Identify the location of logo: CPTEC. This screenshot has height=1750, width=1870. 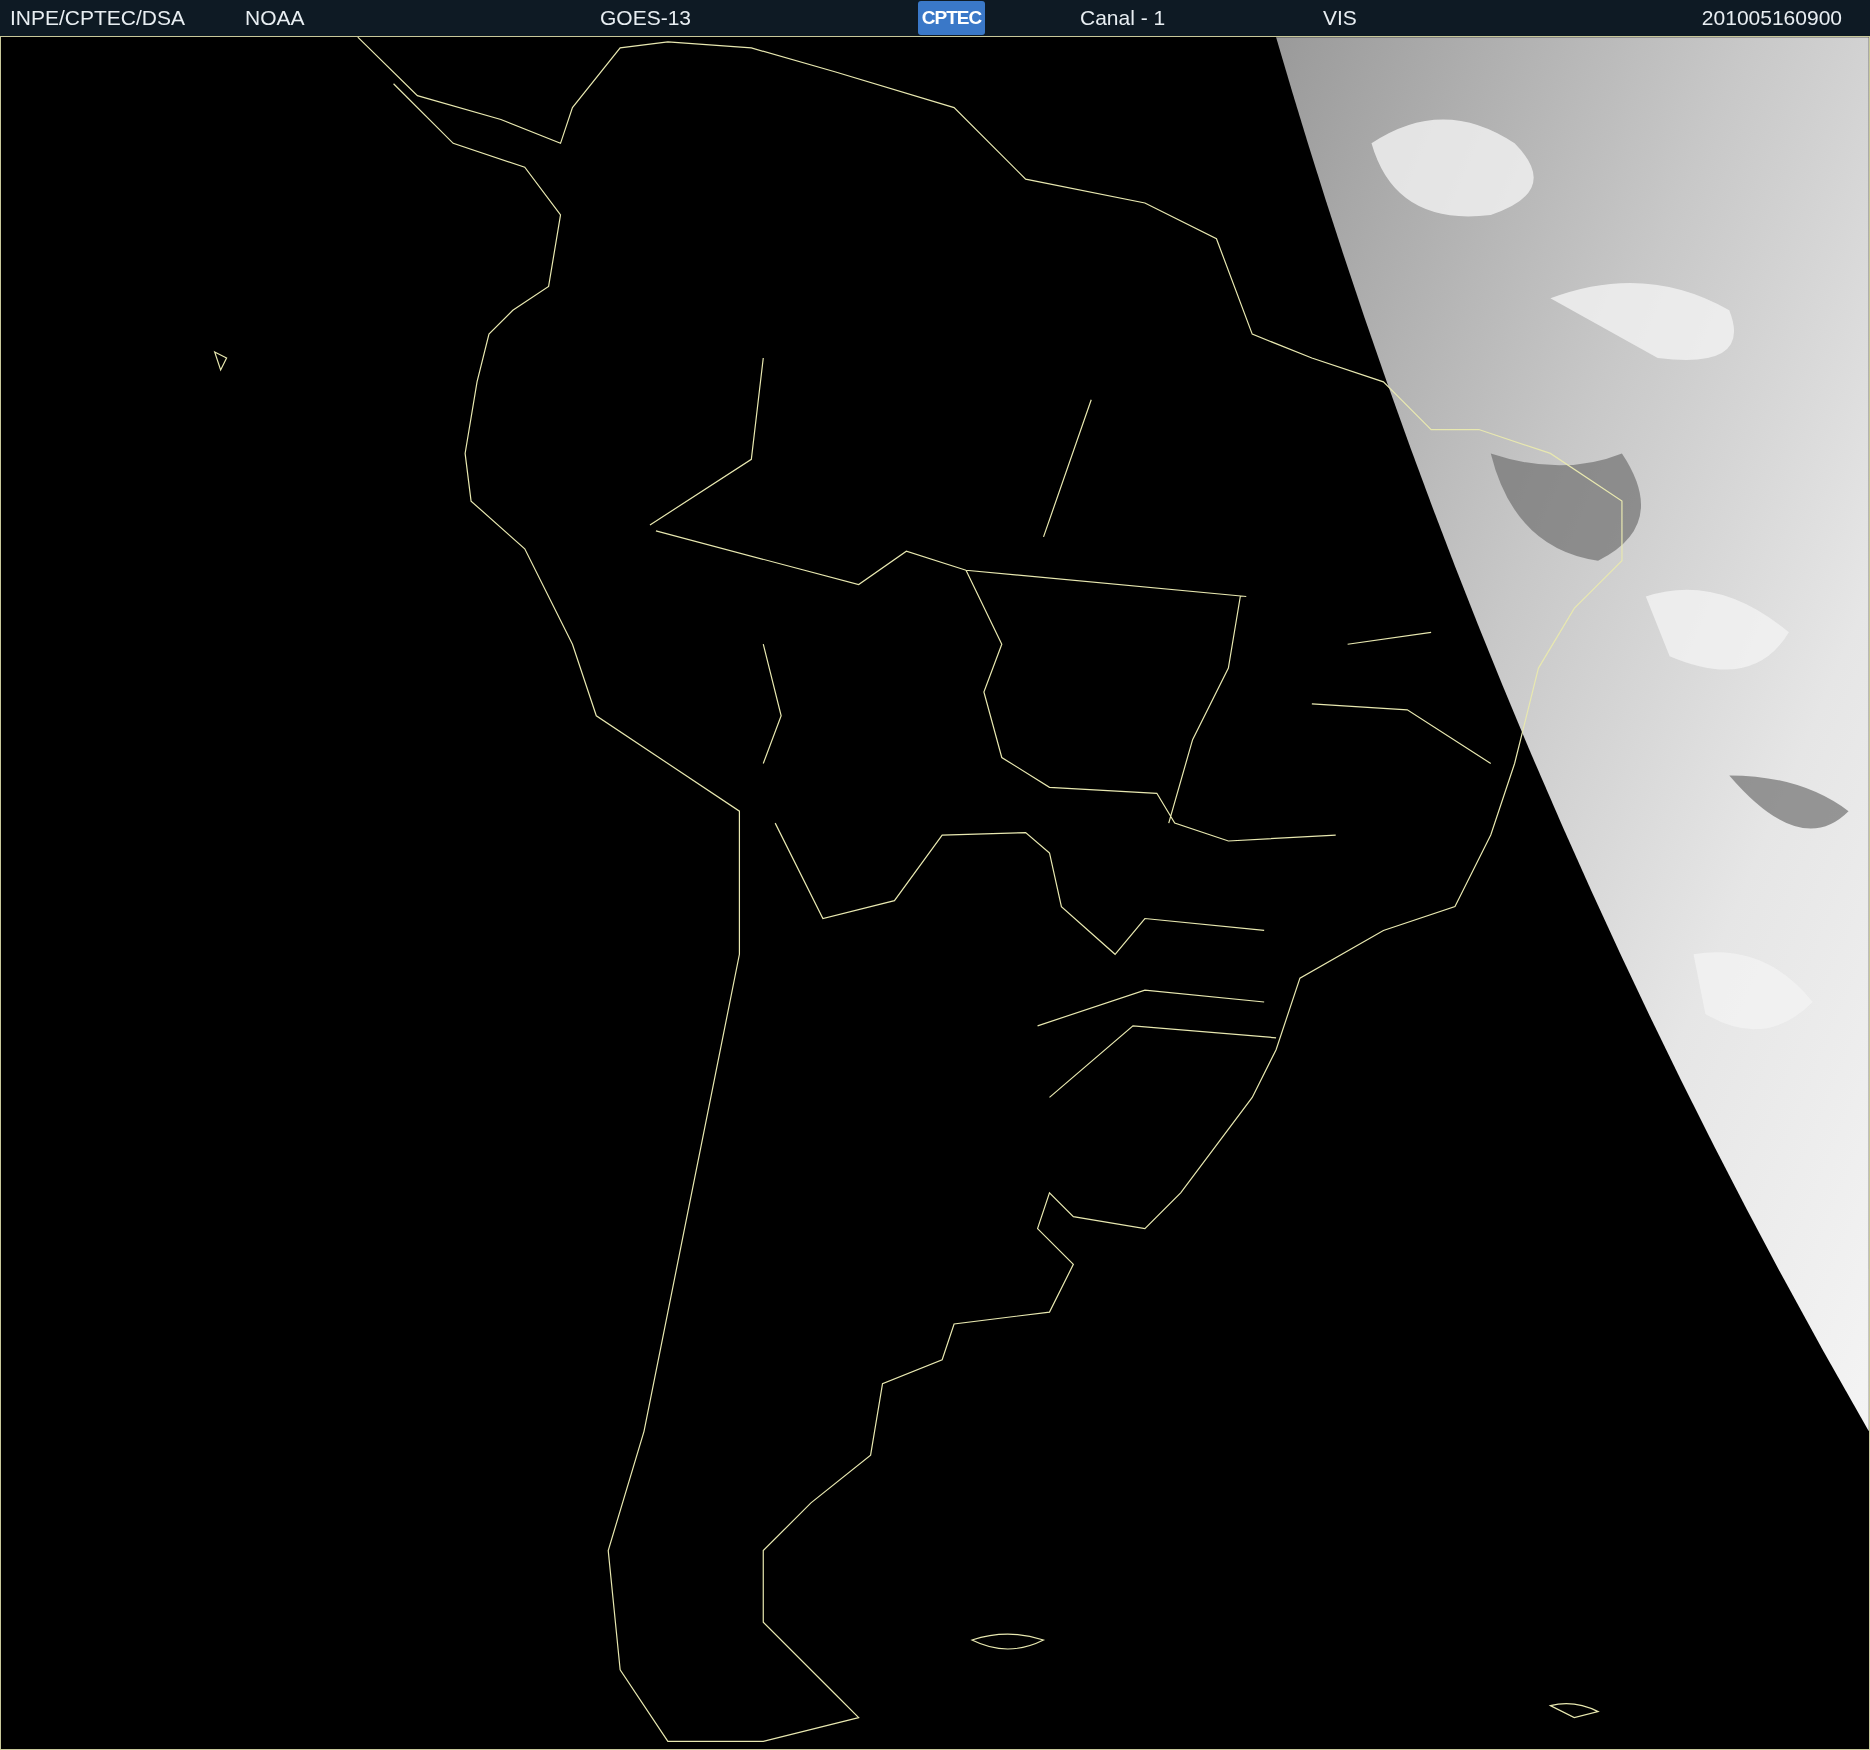
(951, 18).